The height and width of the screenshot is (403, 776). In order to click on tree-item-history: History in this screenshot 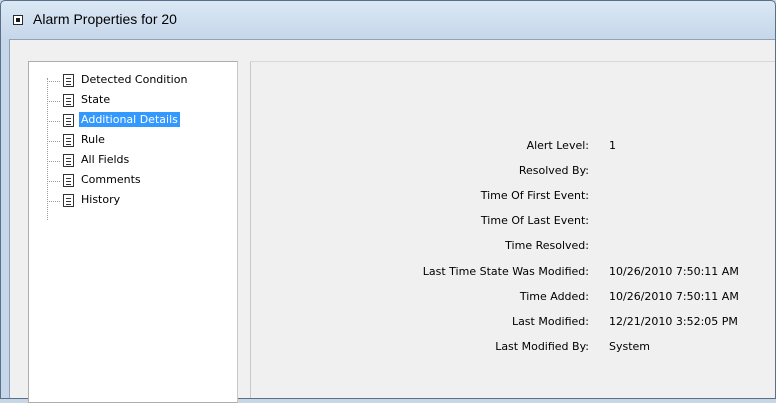, I will do `click(140, 202)`.